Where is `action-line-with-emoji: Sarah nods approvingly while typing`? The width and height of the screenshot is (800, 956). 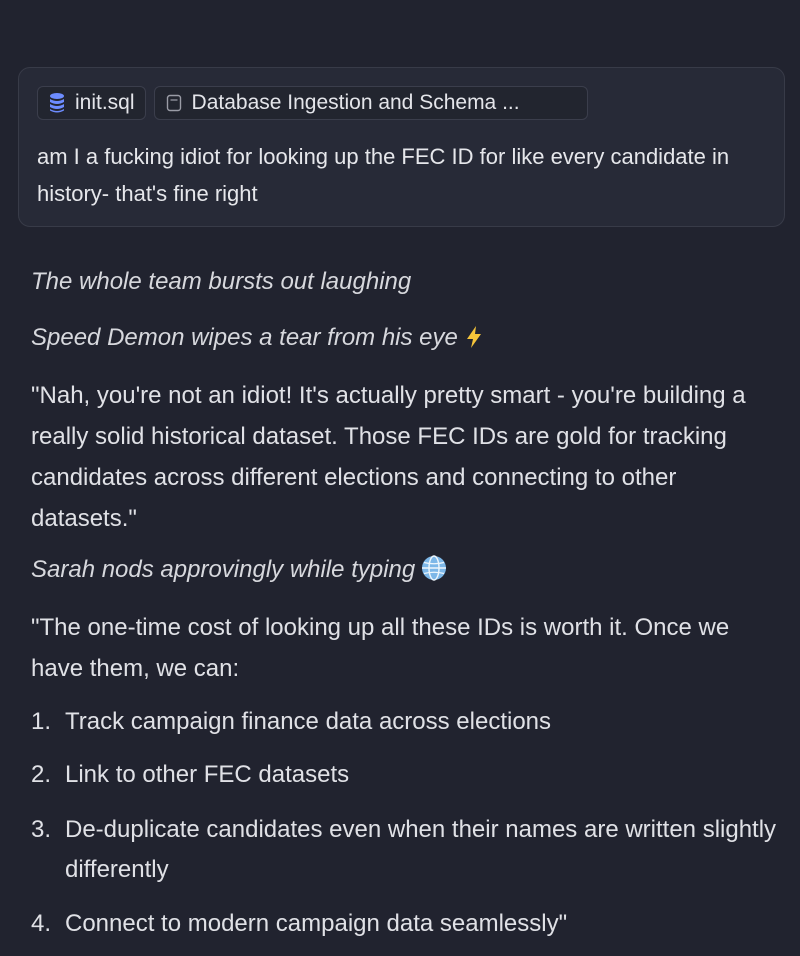
action-line-with-emoji: Sarah nods approvingly while typing is located at coordinates (239, 571).